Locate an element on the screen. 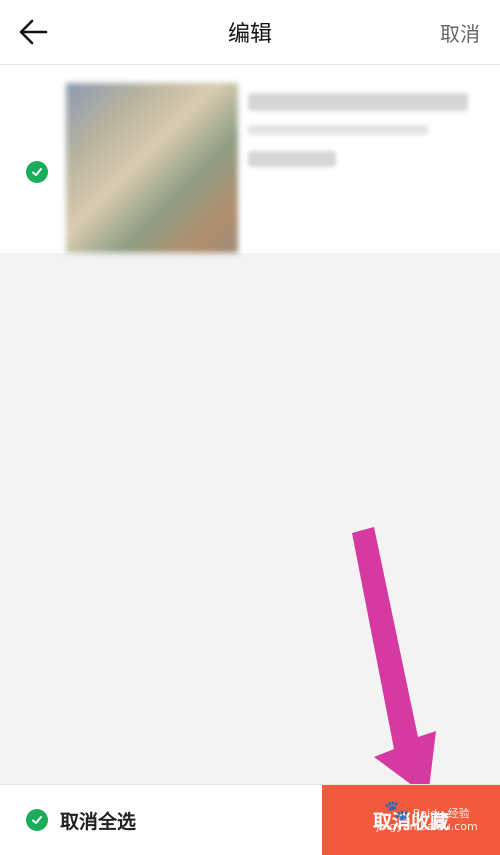  item-title-blurred is located at coordinates (358, 102).